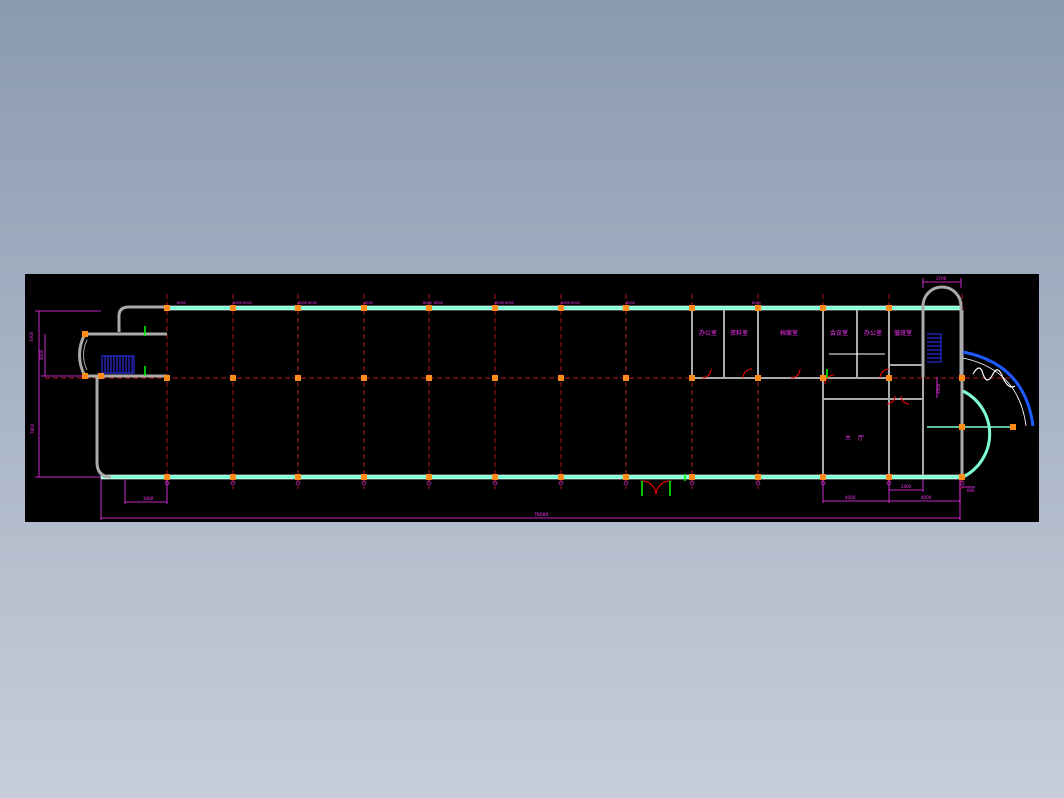 This screenshot has width=1064, height=798. What do you see at coordinates (438, 303) in the screenshot?
I see `top-dim-text-8: 6000` at bounding box center [438, 303].